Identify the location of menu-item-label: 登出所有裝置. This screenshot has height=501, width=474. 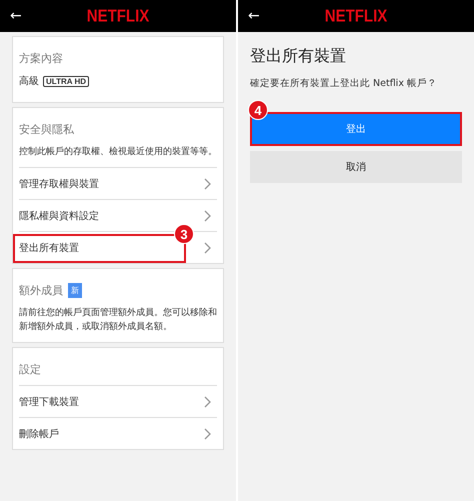
(49, 248).